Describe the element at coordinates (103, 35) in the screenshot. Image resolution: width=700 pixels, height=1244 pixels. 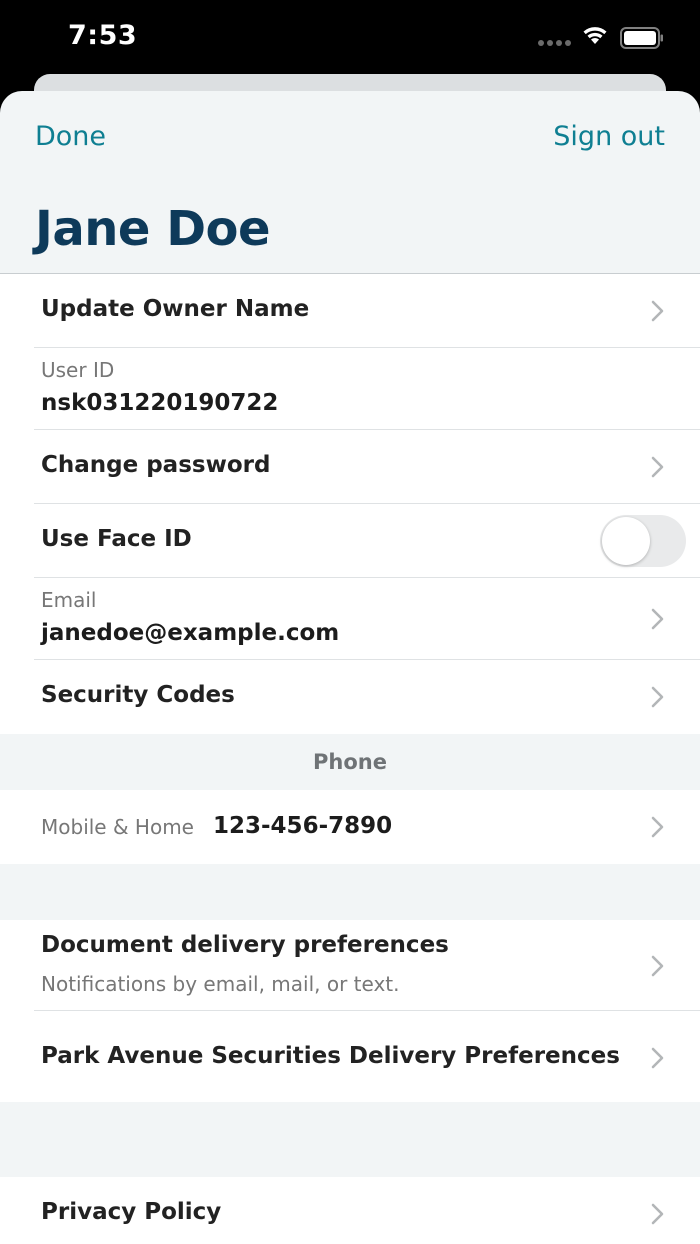
I see `status-time: 7:53` at that location.